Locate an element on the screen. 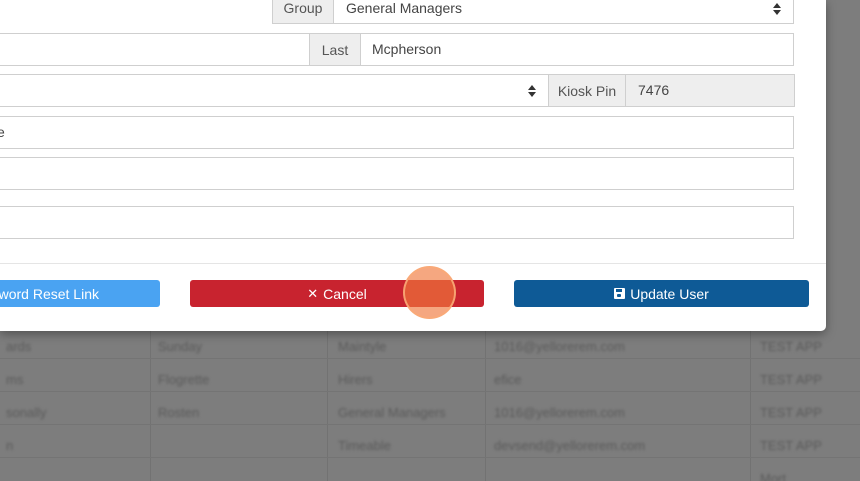 Image resolution: width=860 pixels, height=481 pixels. close-icon: ✕ is located at coordinates (313, 293).